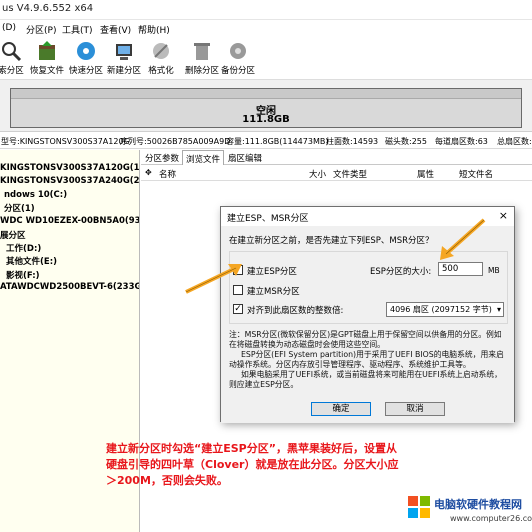 The height and width of the screenshot is (532, 532). What do you see at coordinates (69, 168) in the screenshot?
I see `tree-item: KINGSTONSV300S37A120G(112GB)` at bounding box center [69, 168].